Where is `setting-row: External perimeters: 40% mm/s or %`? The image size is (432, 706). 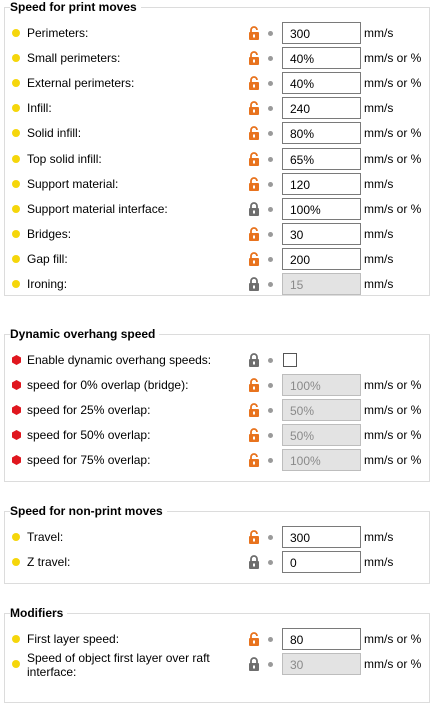
setting-row: External perimeters: 40% mm/s or % is located at coordinates (216, 83).